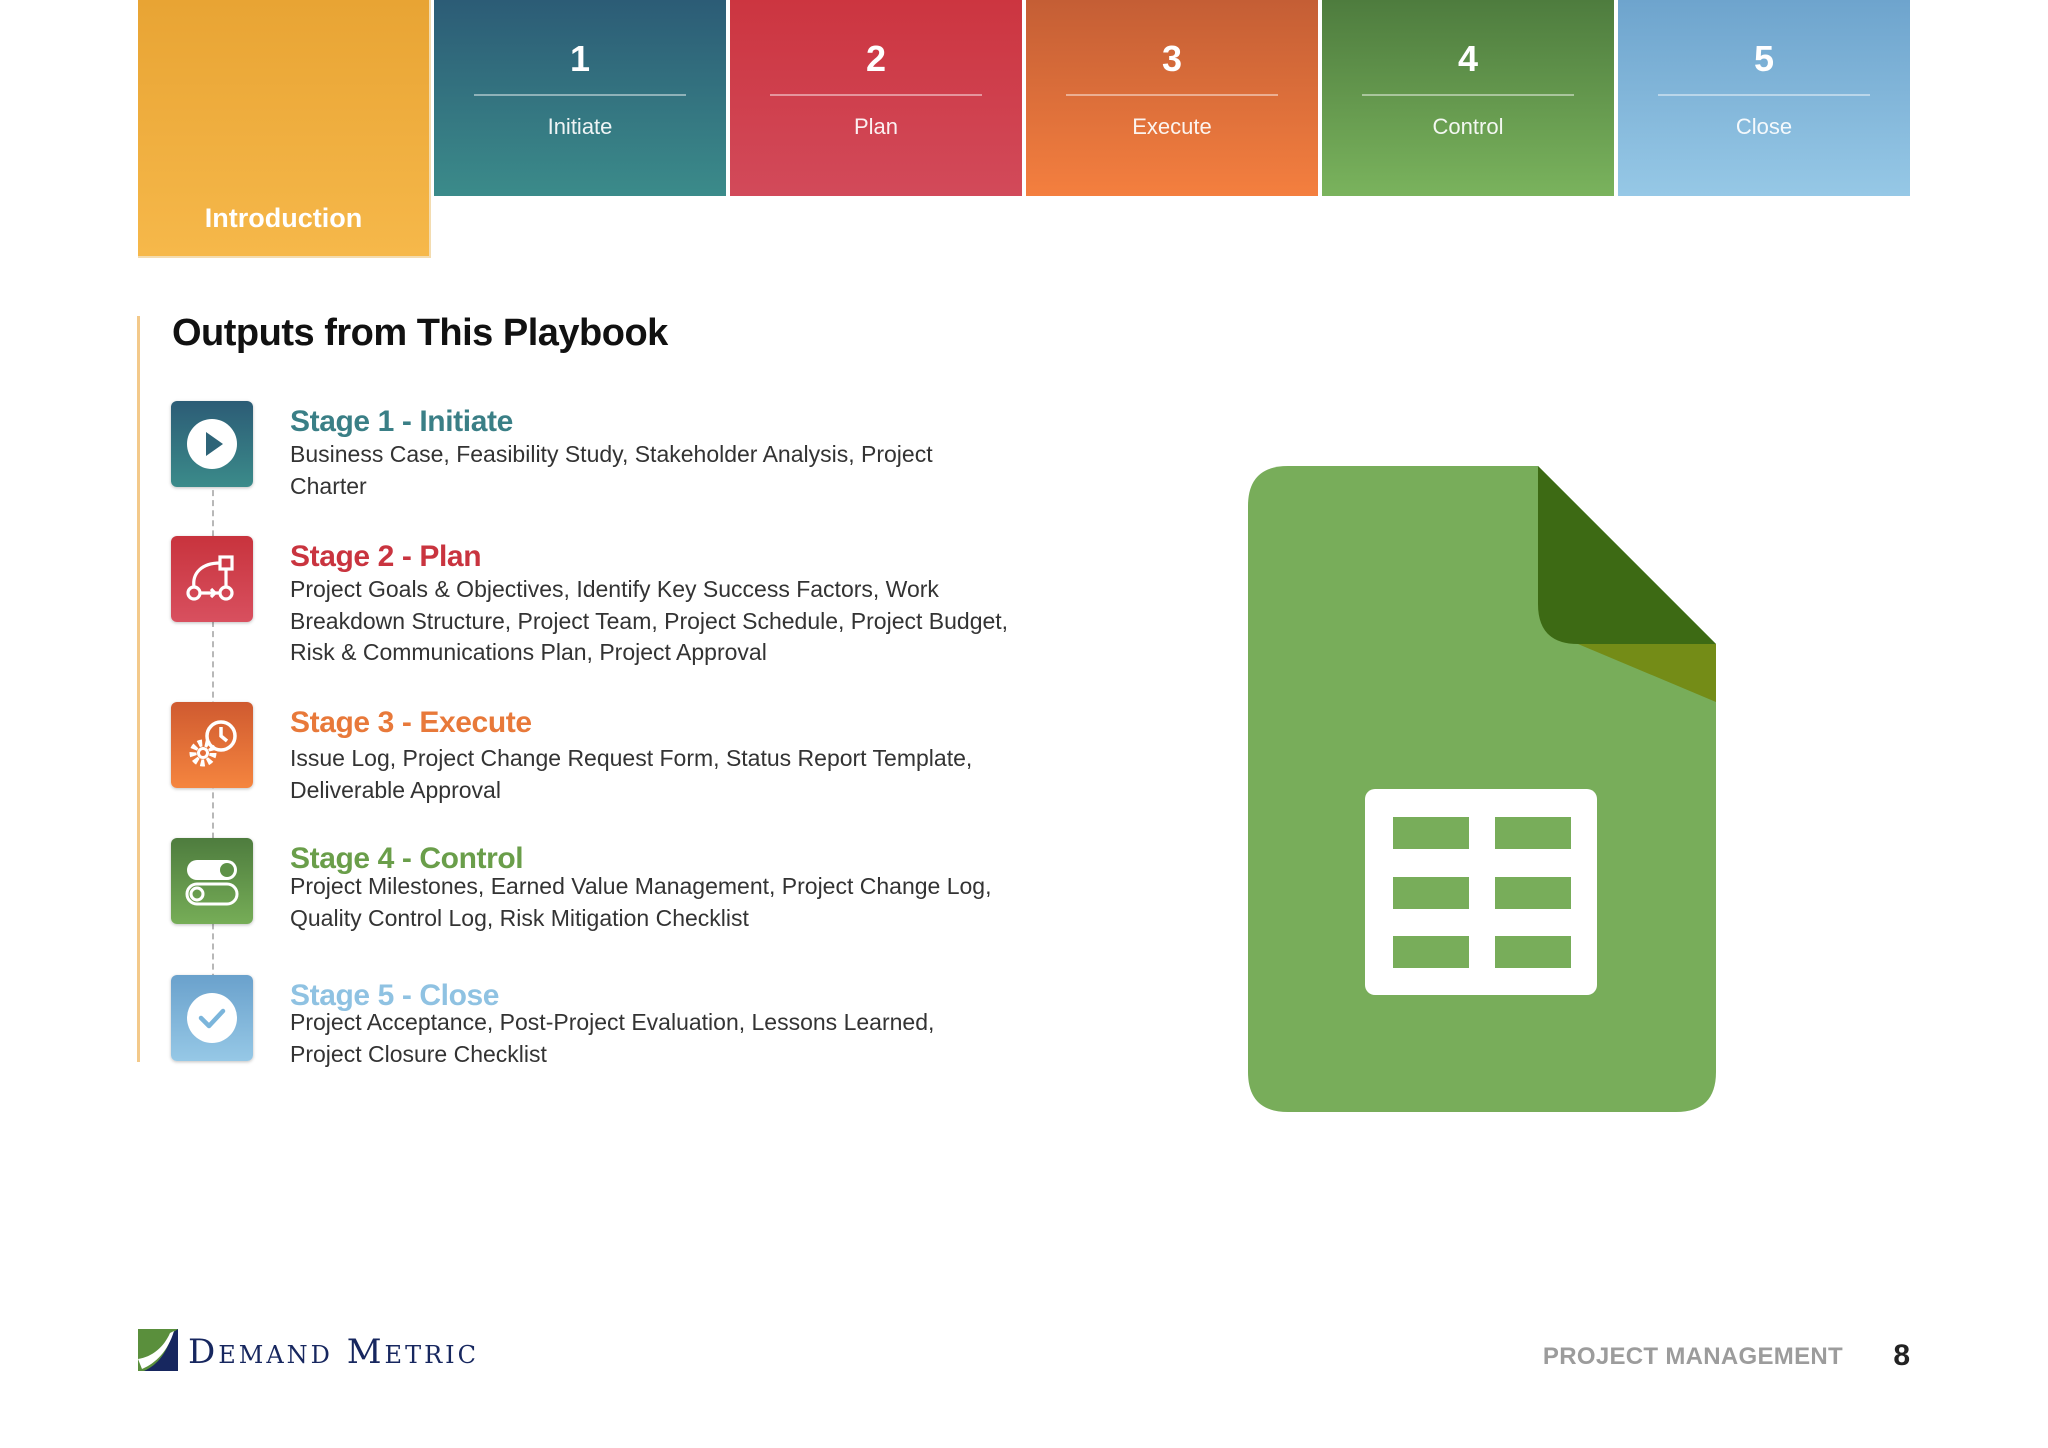 The height and width of the screenshot is (1448, 2048). Describe the element at coordinates (212, 444) in the screenshot. I see `play-icon` at that location.